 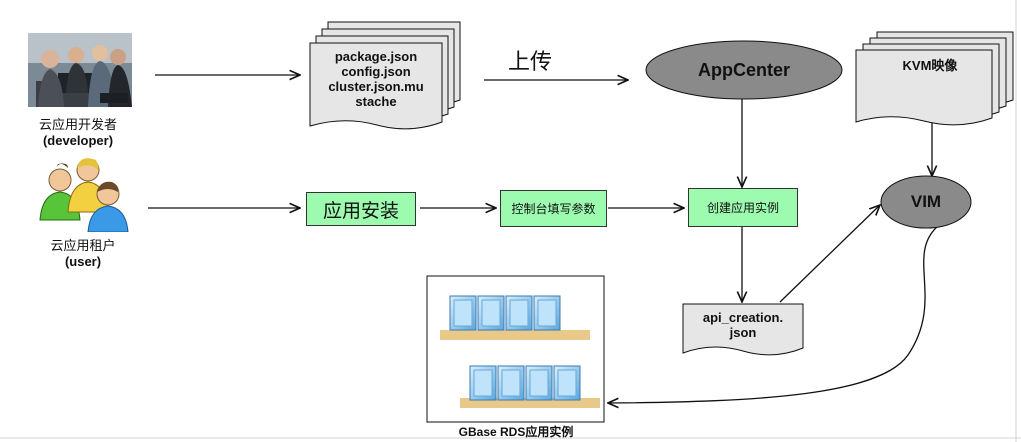 What do you see at coordinates (84, 191) in the screenshot?
I see `user-group-icon` at bounding box center [84, 191].